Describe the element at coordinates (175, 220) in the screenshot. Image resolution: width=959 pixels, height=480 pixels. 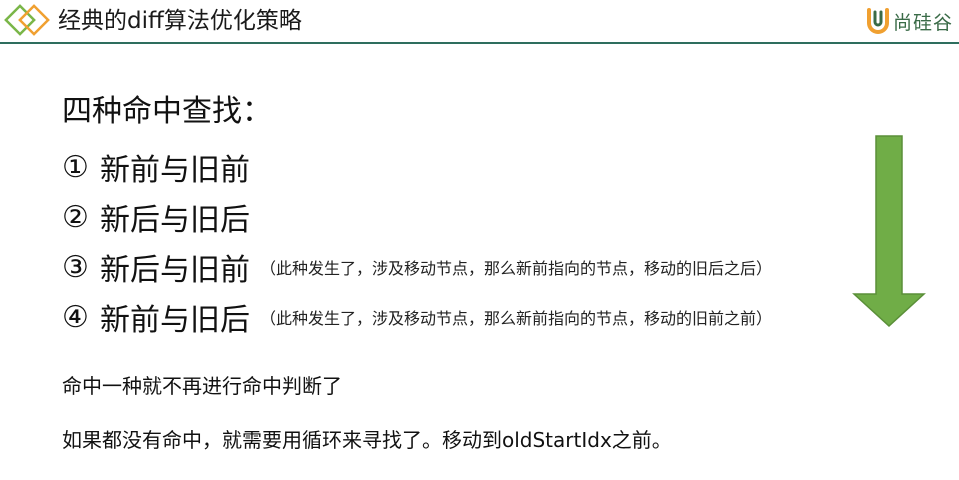
I see `strategy-label: 新后与旧后` at that location.